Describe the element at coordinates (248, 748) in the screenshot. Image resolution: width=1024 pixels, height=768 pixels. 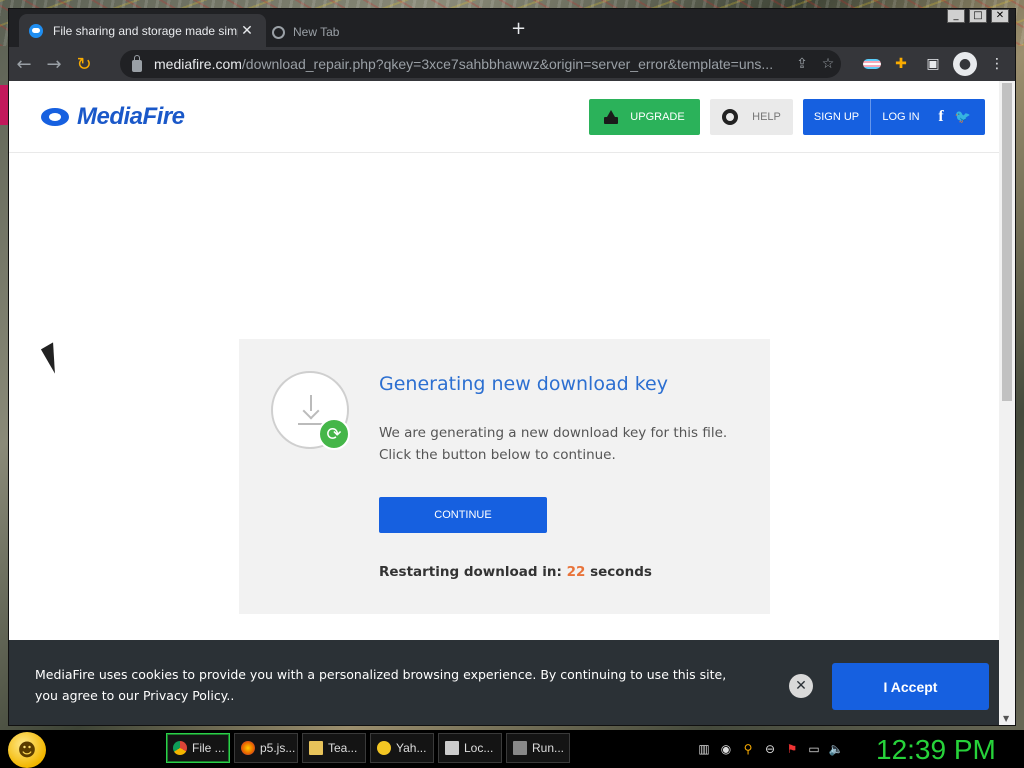
I see `firefox-icon` at that location.